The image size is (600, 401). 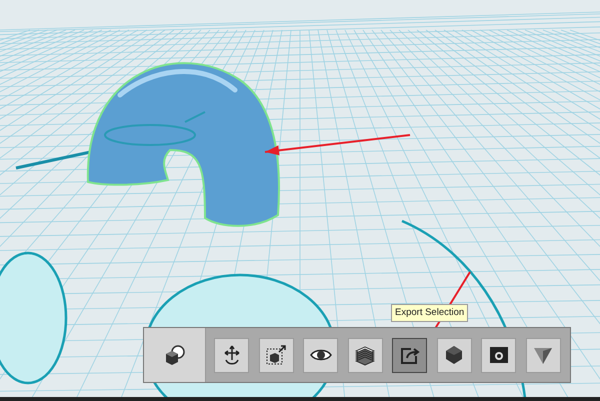 I want to click on box-scale-icon, so click(x=276, y=355).